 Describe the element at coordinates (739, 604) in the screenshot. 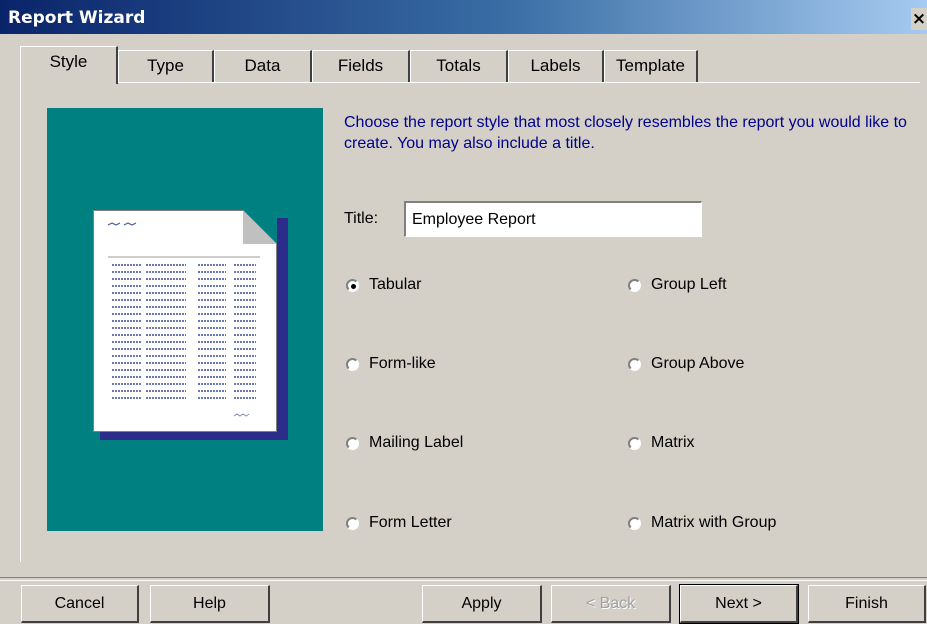

I see `next-button: Next >` at that location.